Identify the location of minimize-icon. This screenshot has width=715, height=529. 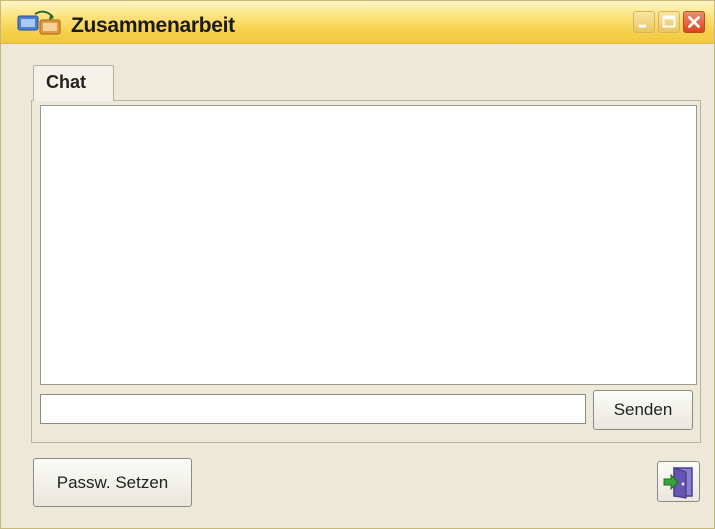
(642, 26).